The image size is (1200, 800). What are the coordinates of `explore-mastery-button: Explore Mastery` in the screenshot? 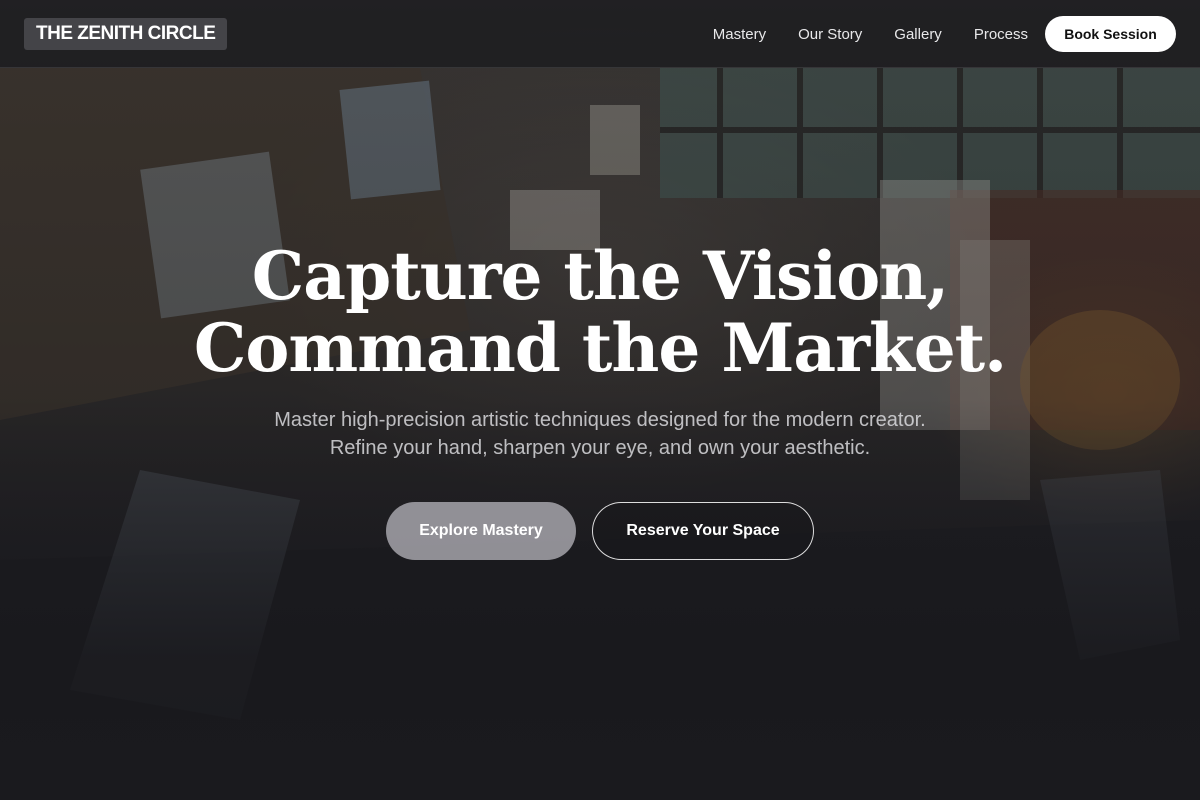 It's located at (481, 531).